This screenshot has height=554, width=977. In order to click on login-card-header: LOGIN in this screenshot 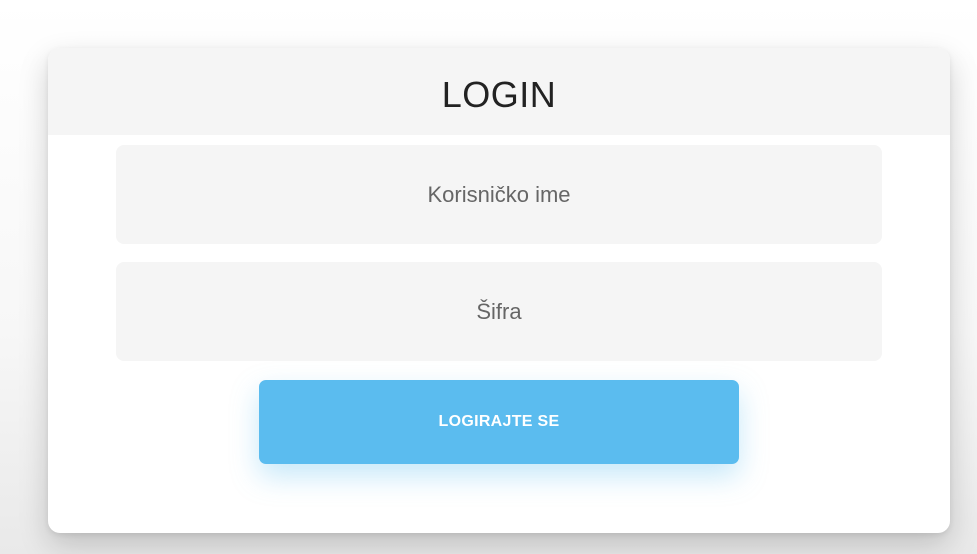, I will do `click(499, 91)`.